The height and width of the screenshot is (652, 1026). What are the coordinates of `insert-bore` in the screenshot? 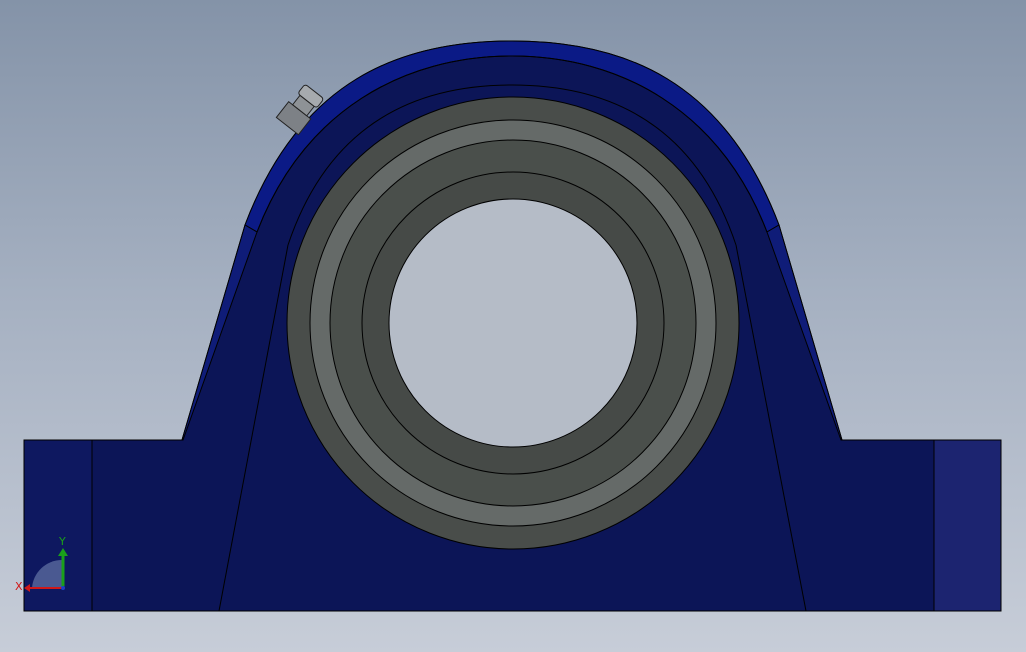 It's located at (513, 323).